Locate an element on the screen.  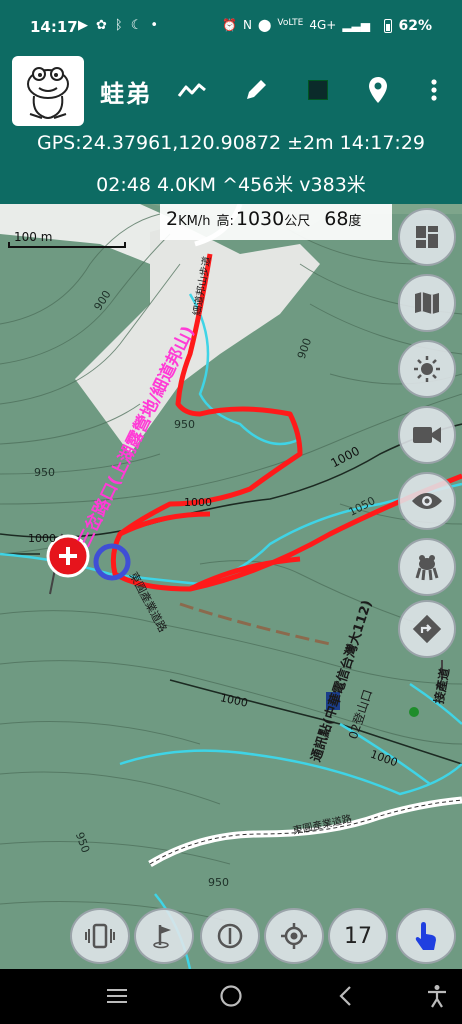
bluetooth-icon: ᛒ is located at coordinates (118, 25).